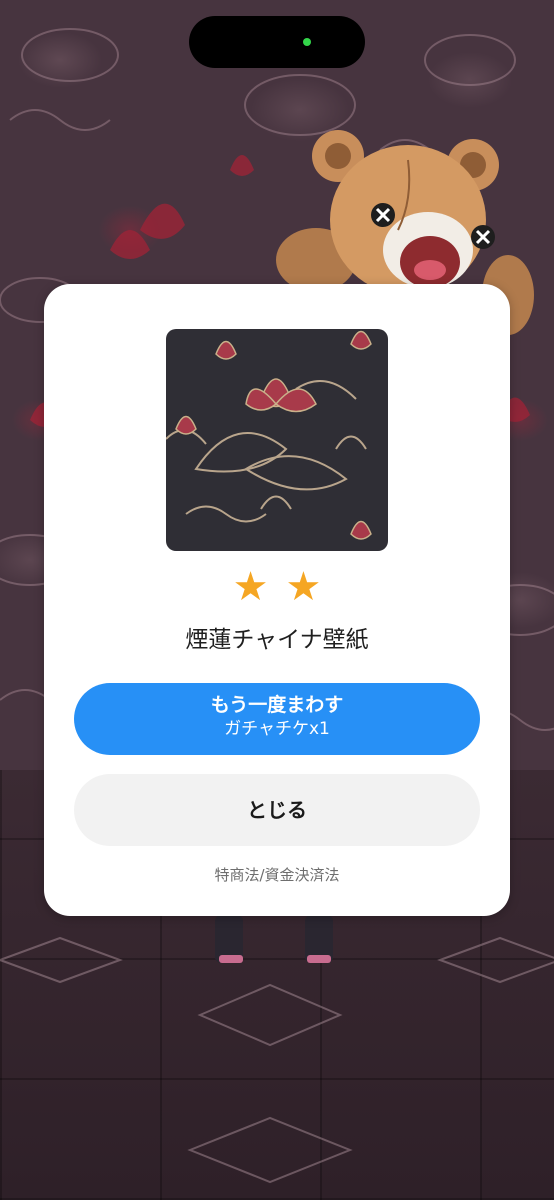 This screenshot has height=1200, width=554. Describe the element at coordinates (277, 440) in the screenshot. I see `item-preview-image` at that location.